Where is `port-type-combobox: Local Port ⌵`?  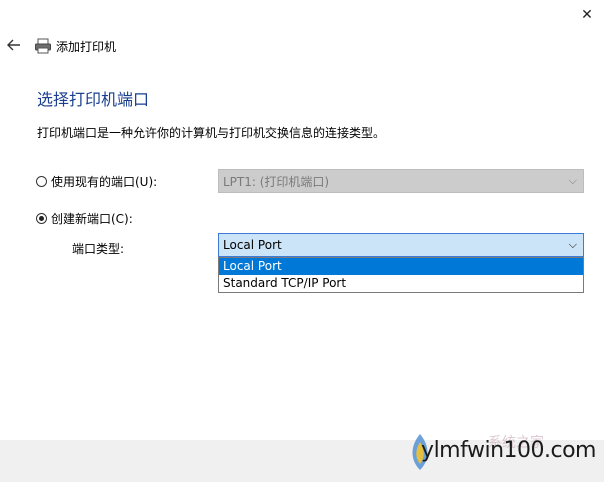
port-type-combobox: Local Port ⌵ is located at coordinates (401, 245).